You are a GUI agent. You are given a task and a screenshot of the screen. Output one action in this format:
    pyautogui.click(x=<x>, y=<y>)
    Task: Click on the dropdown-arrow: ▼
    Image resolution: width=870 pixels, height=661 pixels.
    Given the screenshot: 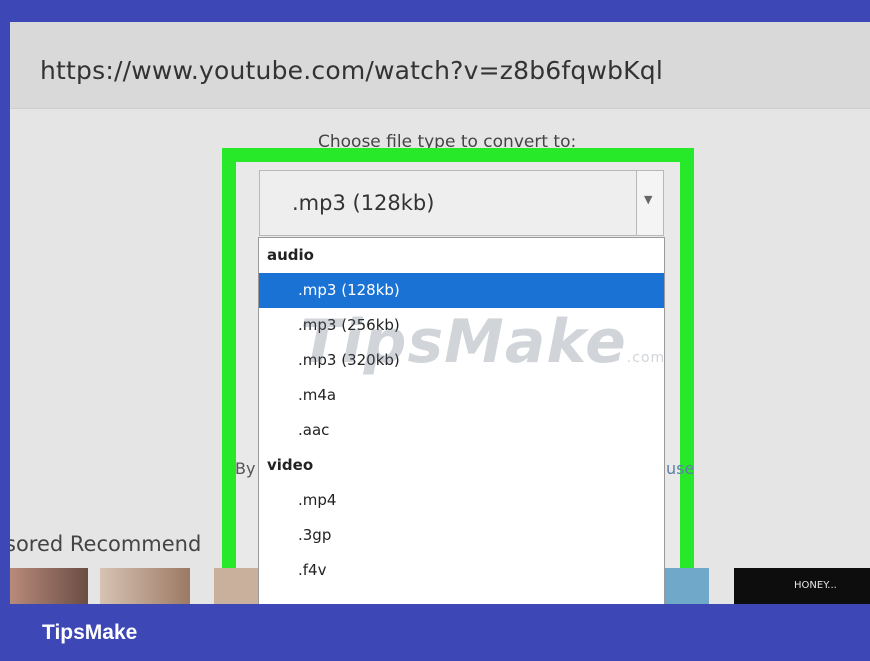 What is the action you would take?
    pyautogui.click(x=649, y=203)
    